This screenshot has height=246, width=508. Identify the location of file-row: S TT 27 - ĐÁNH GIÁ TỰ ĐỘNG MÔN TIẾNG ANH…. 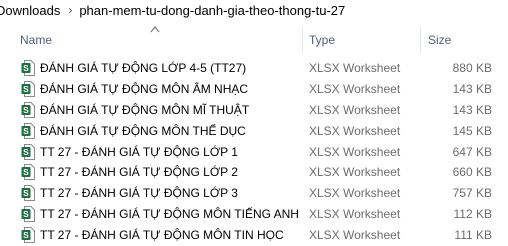
(254, 214).